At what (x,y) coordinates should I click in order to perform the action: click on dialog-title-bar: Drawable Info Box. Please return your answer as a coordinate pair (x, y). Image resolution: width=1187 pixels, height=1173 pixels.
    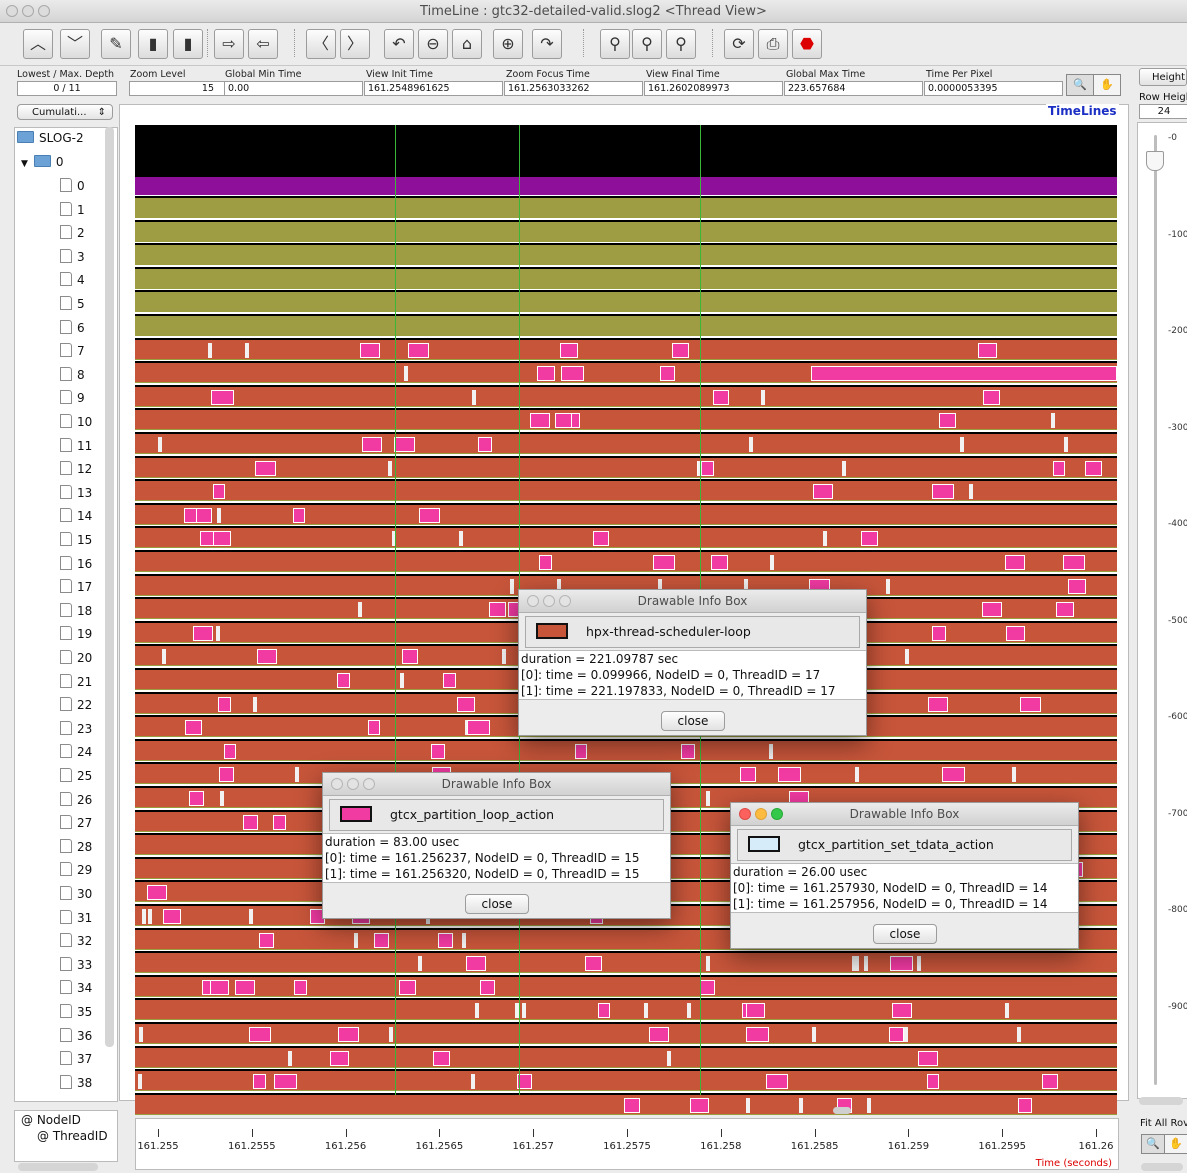
    Looking at the image, I should click on (692, 601).